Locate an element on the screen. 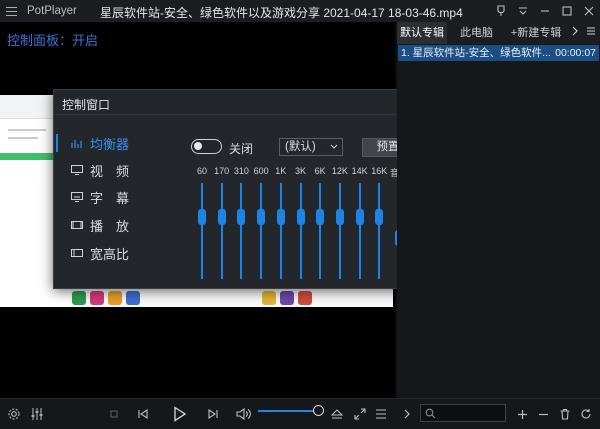 The width and height of the screenshot is (600, 429). menu-icon is located at coordinates (15, 11).